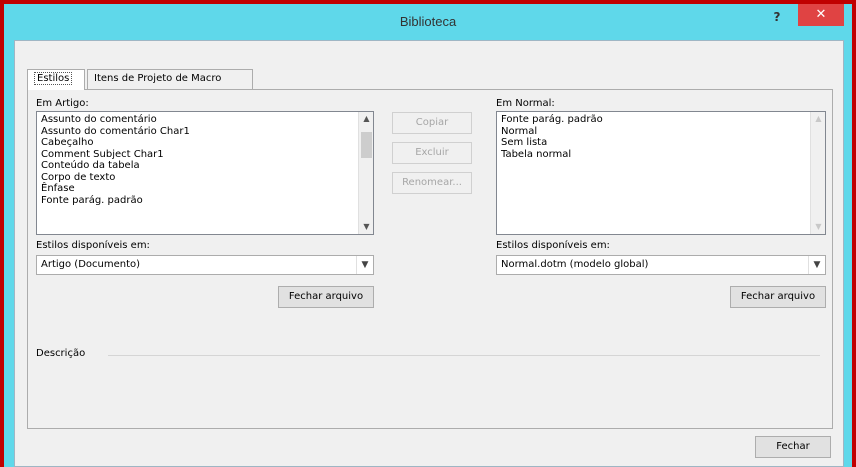 This screenshot has width=856, height=467. Describe the element at coordinates (91, 264) in the screenshot. I see `left-available-value: Artigo (Documento)` at that location.